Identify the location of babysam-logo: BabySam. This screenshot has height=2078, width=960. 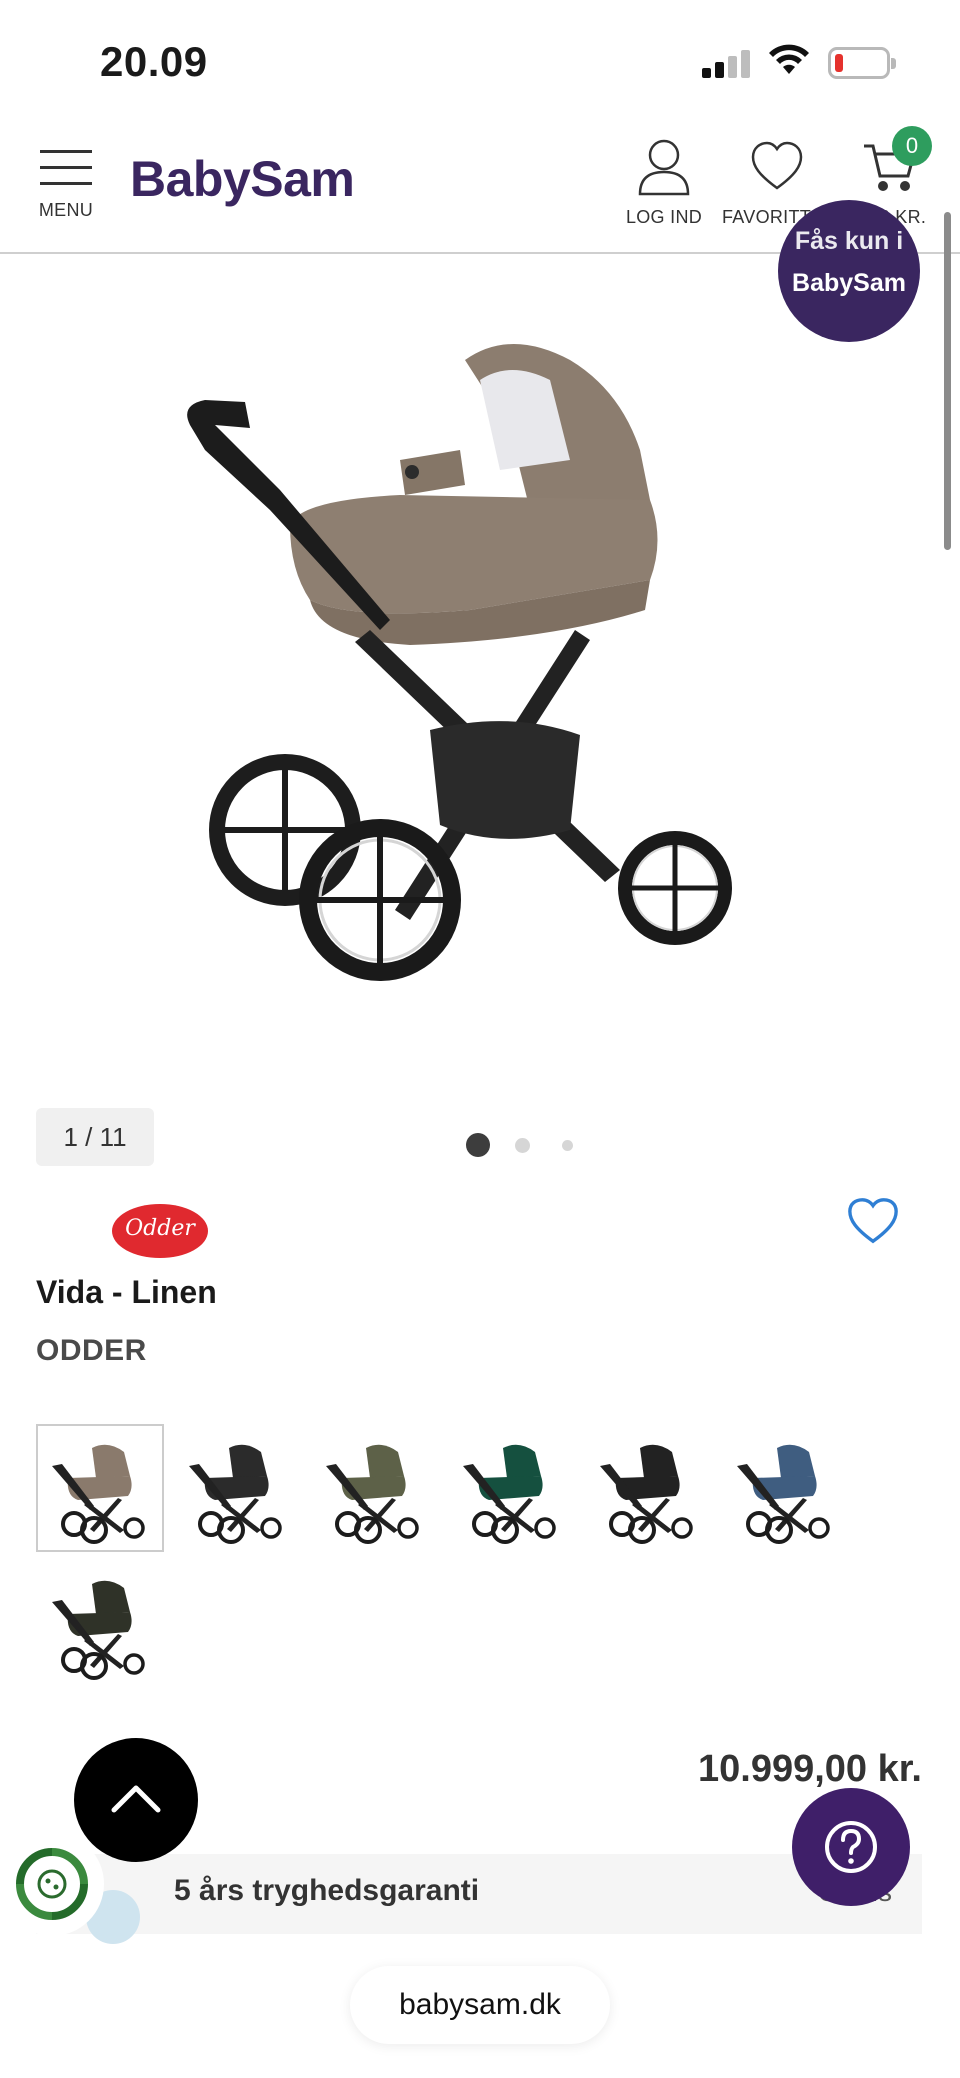
(242, 179).